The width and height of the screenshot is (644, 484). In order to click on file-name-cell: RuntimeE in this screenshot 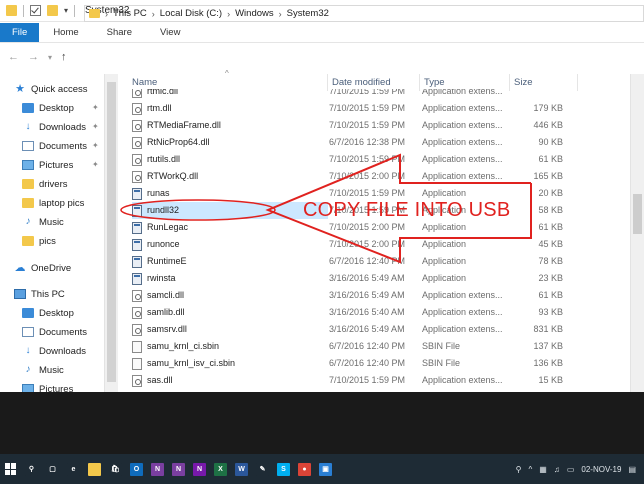, I will do `click(230, 261)`.